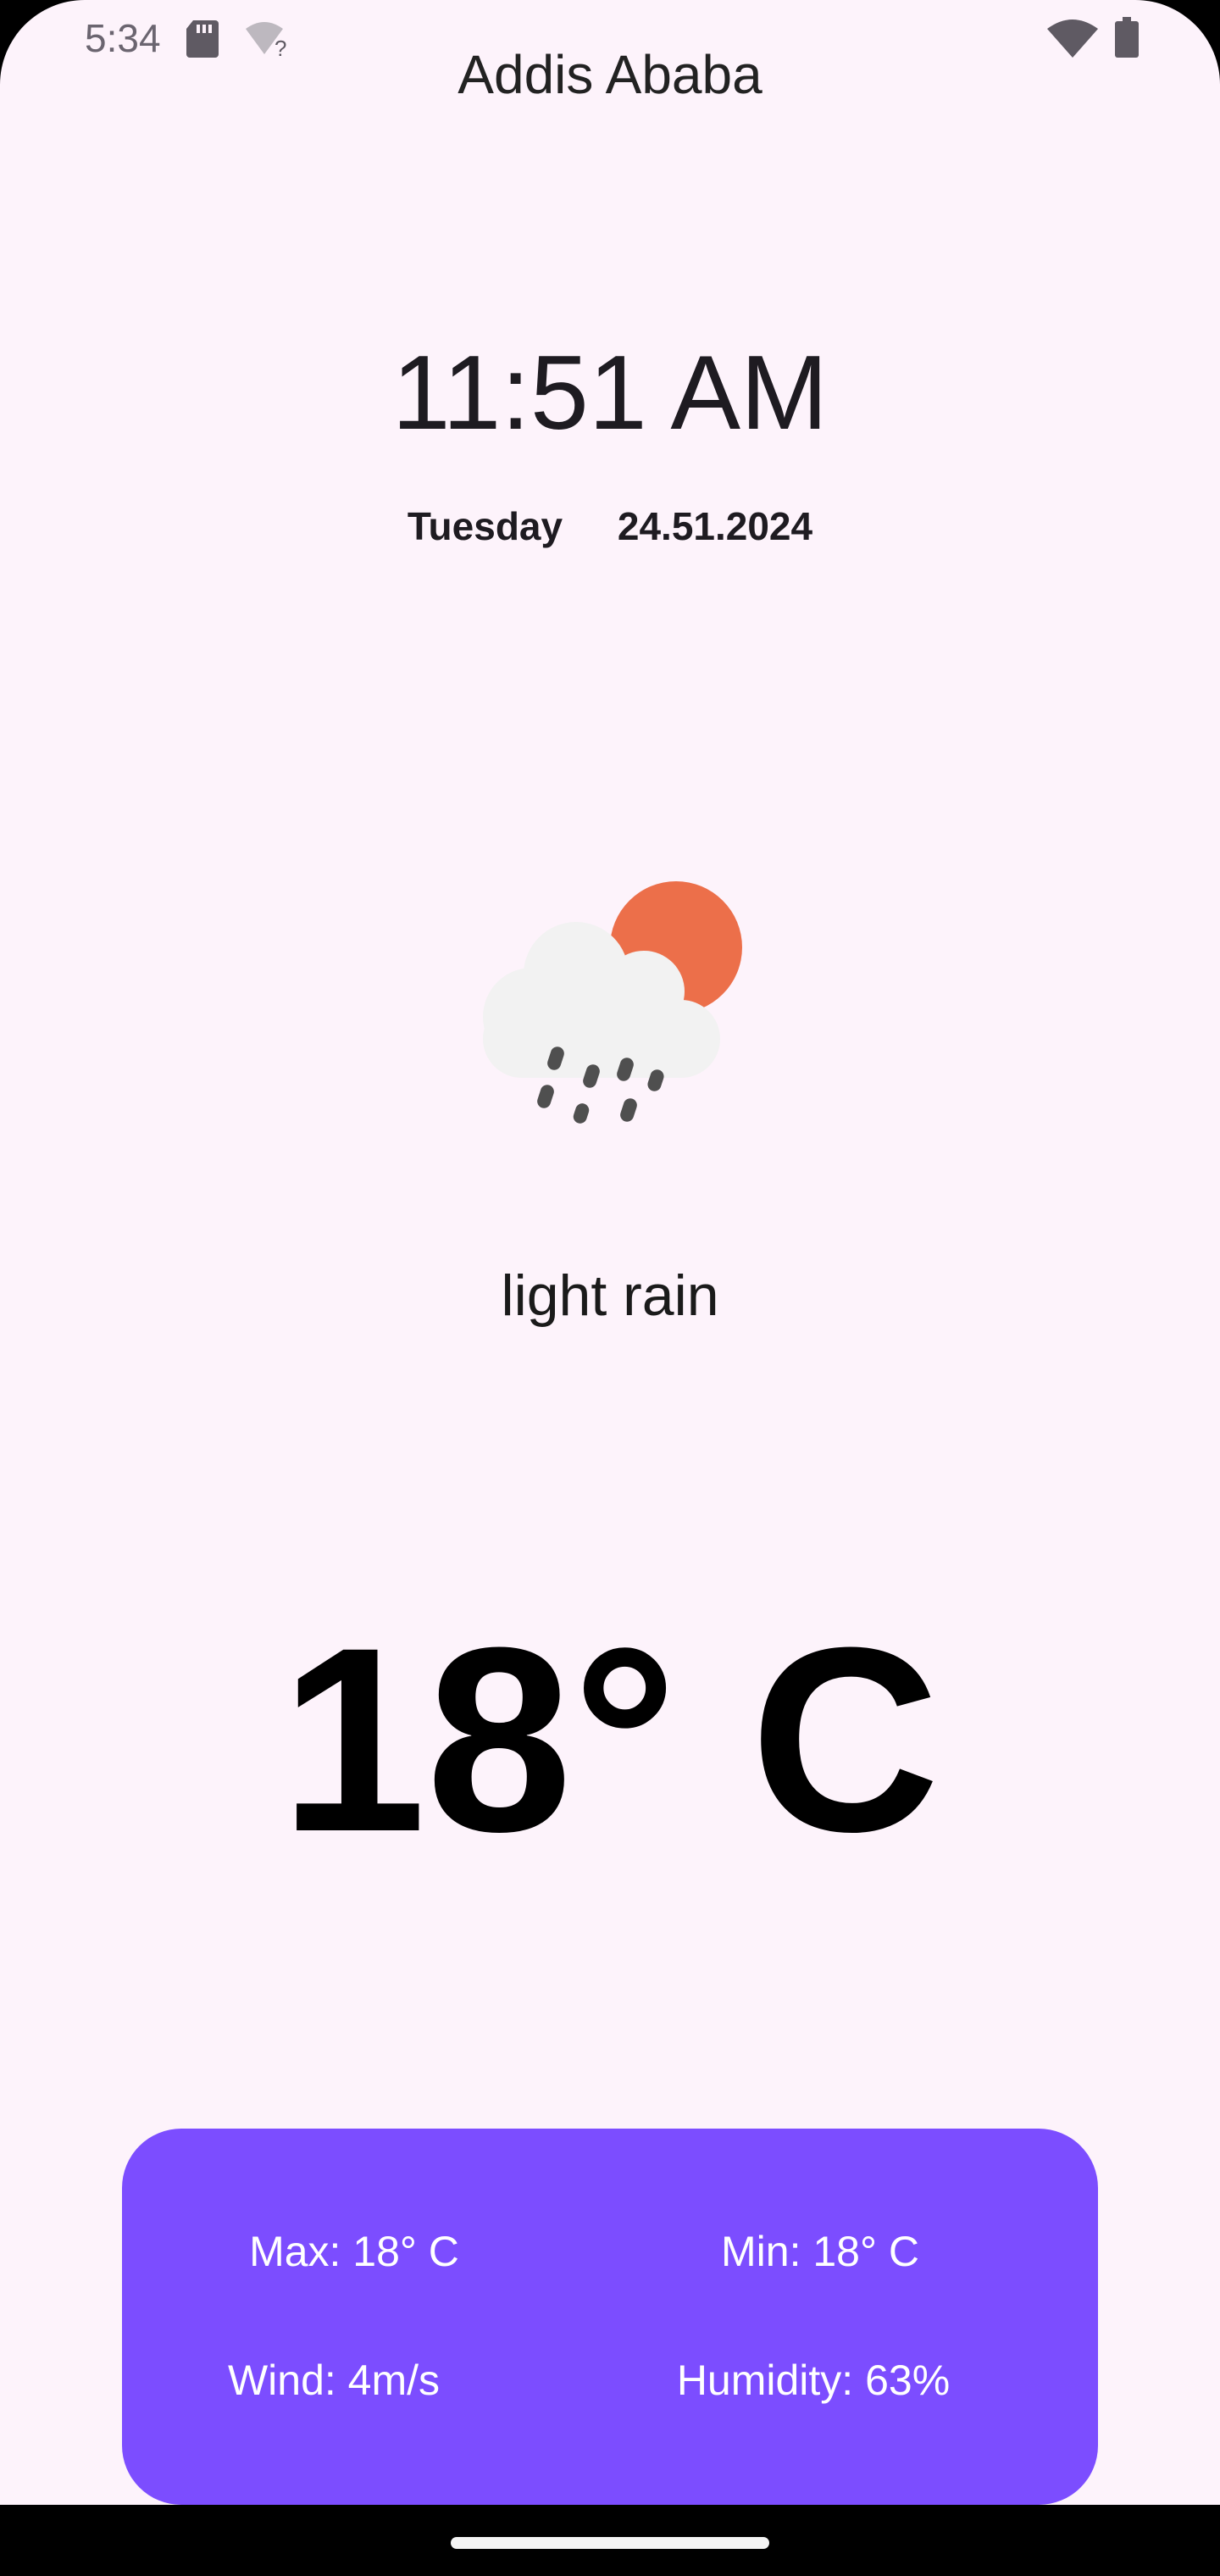 Image resolution: width=1220 pixels, height=2576 pixels. What do you see at coordinates (610, 2543) in the screenshot?
I see `home-gesture-handle` at bounding box center [610, 2543].